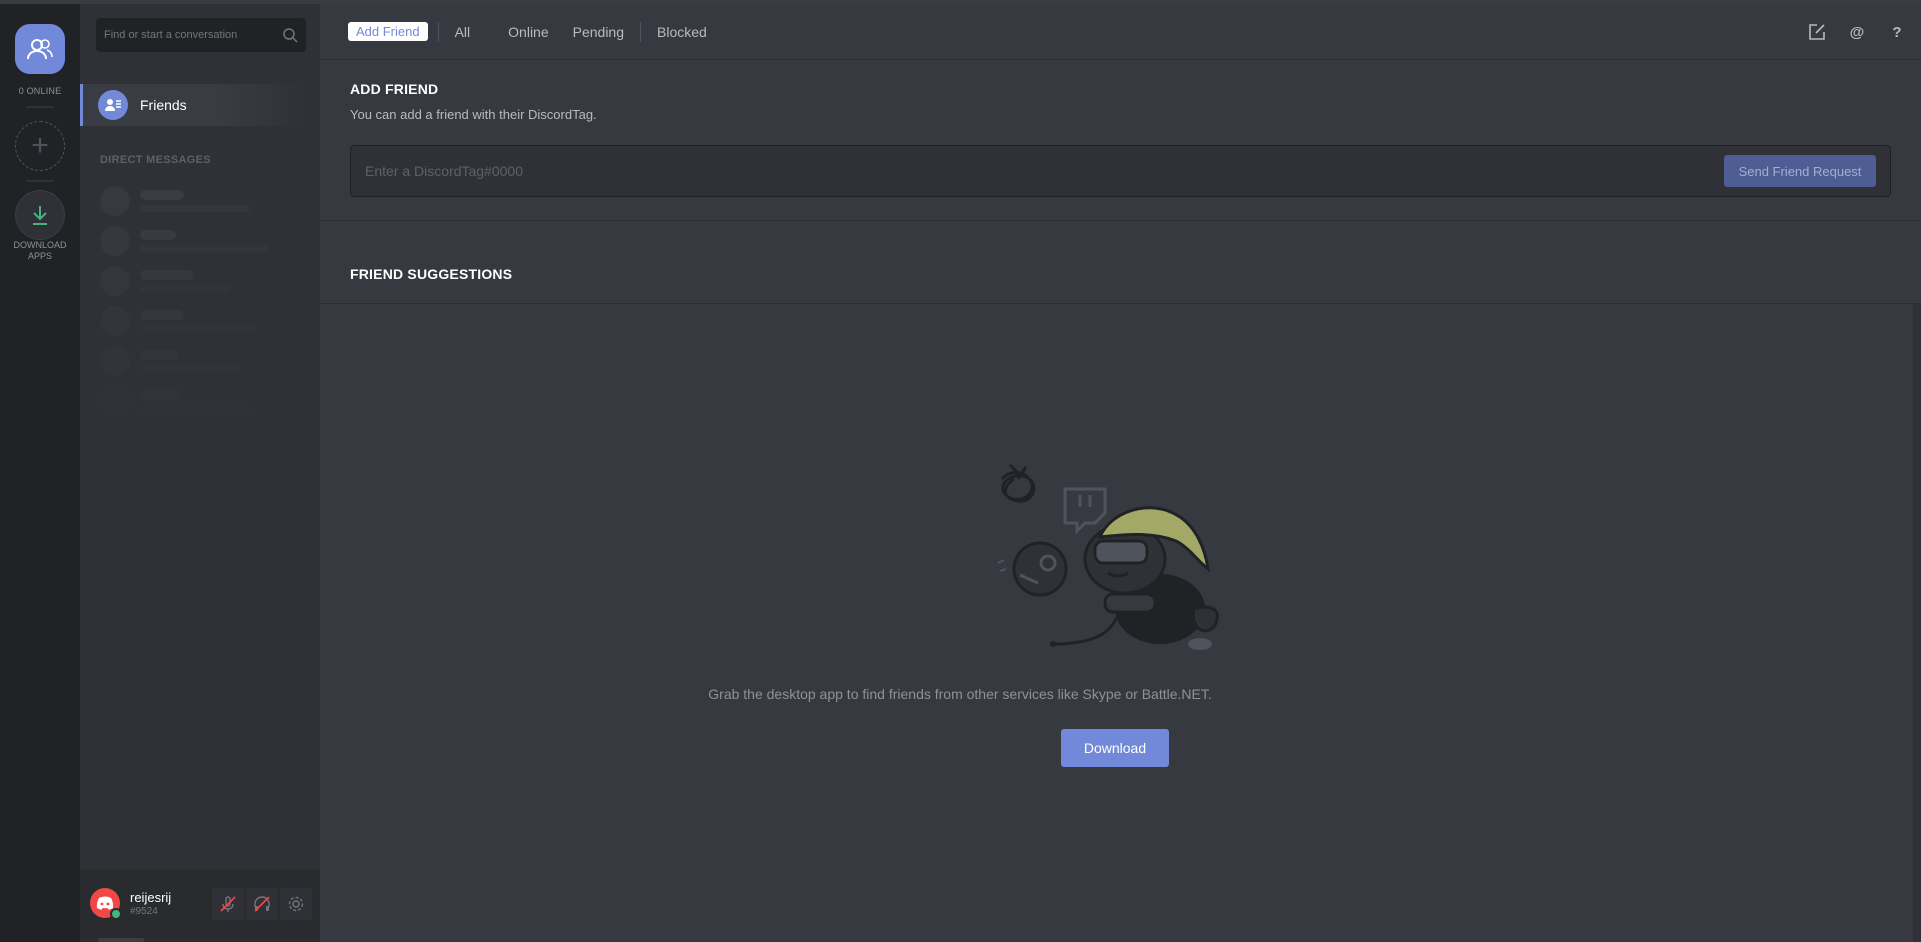  I want to click on tab-add-friend: Add Friend, so click(388, 31).